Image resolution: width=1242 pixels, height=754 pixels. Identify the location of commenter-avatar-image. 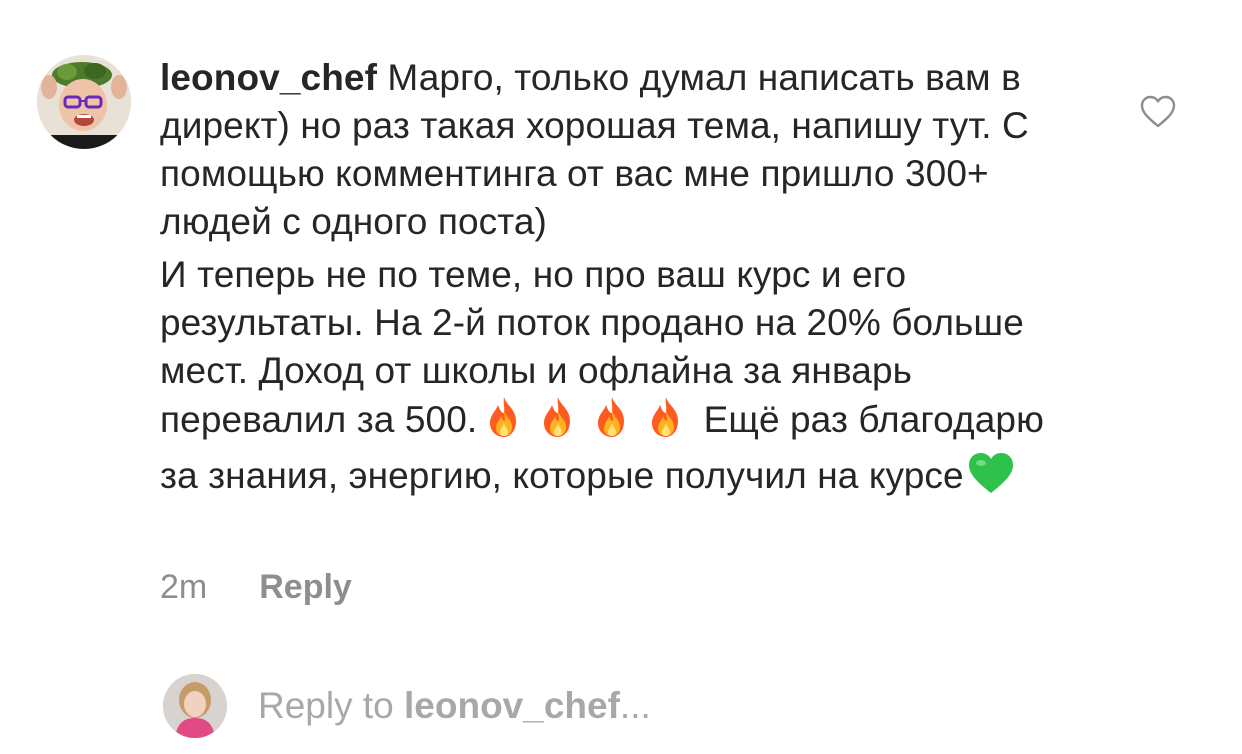
(84, 102).